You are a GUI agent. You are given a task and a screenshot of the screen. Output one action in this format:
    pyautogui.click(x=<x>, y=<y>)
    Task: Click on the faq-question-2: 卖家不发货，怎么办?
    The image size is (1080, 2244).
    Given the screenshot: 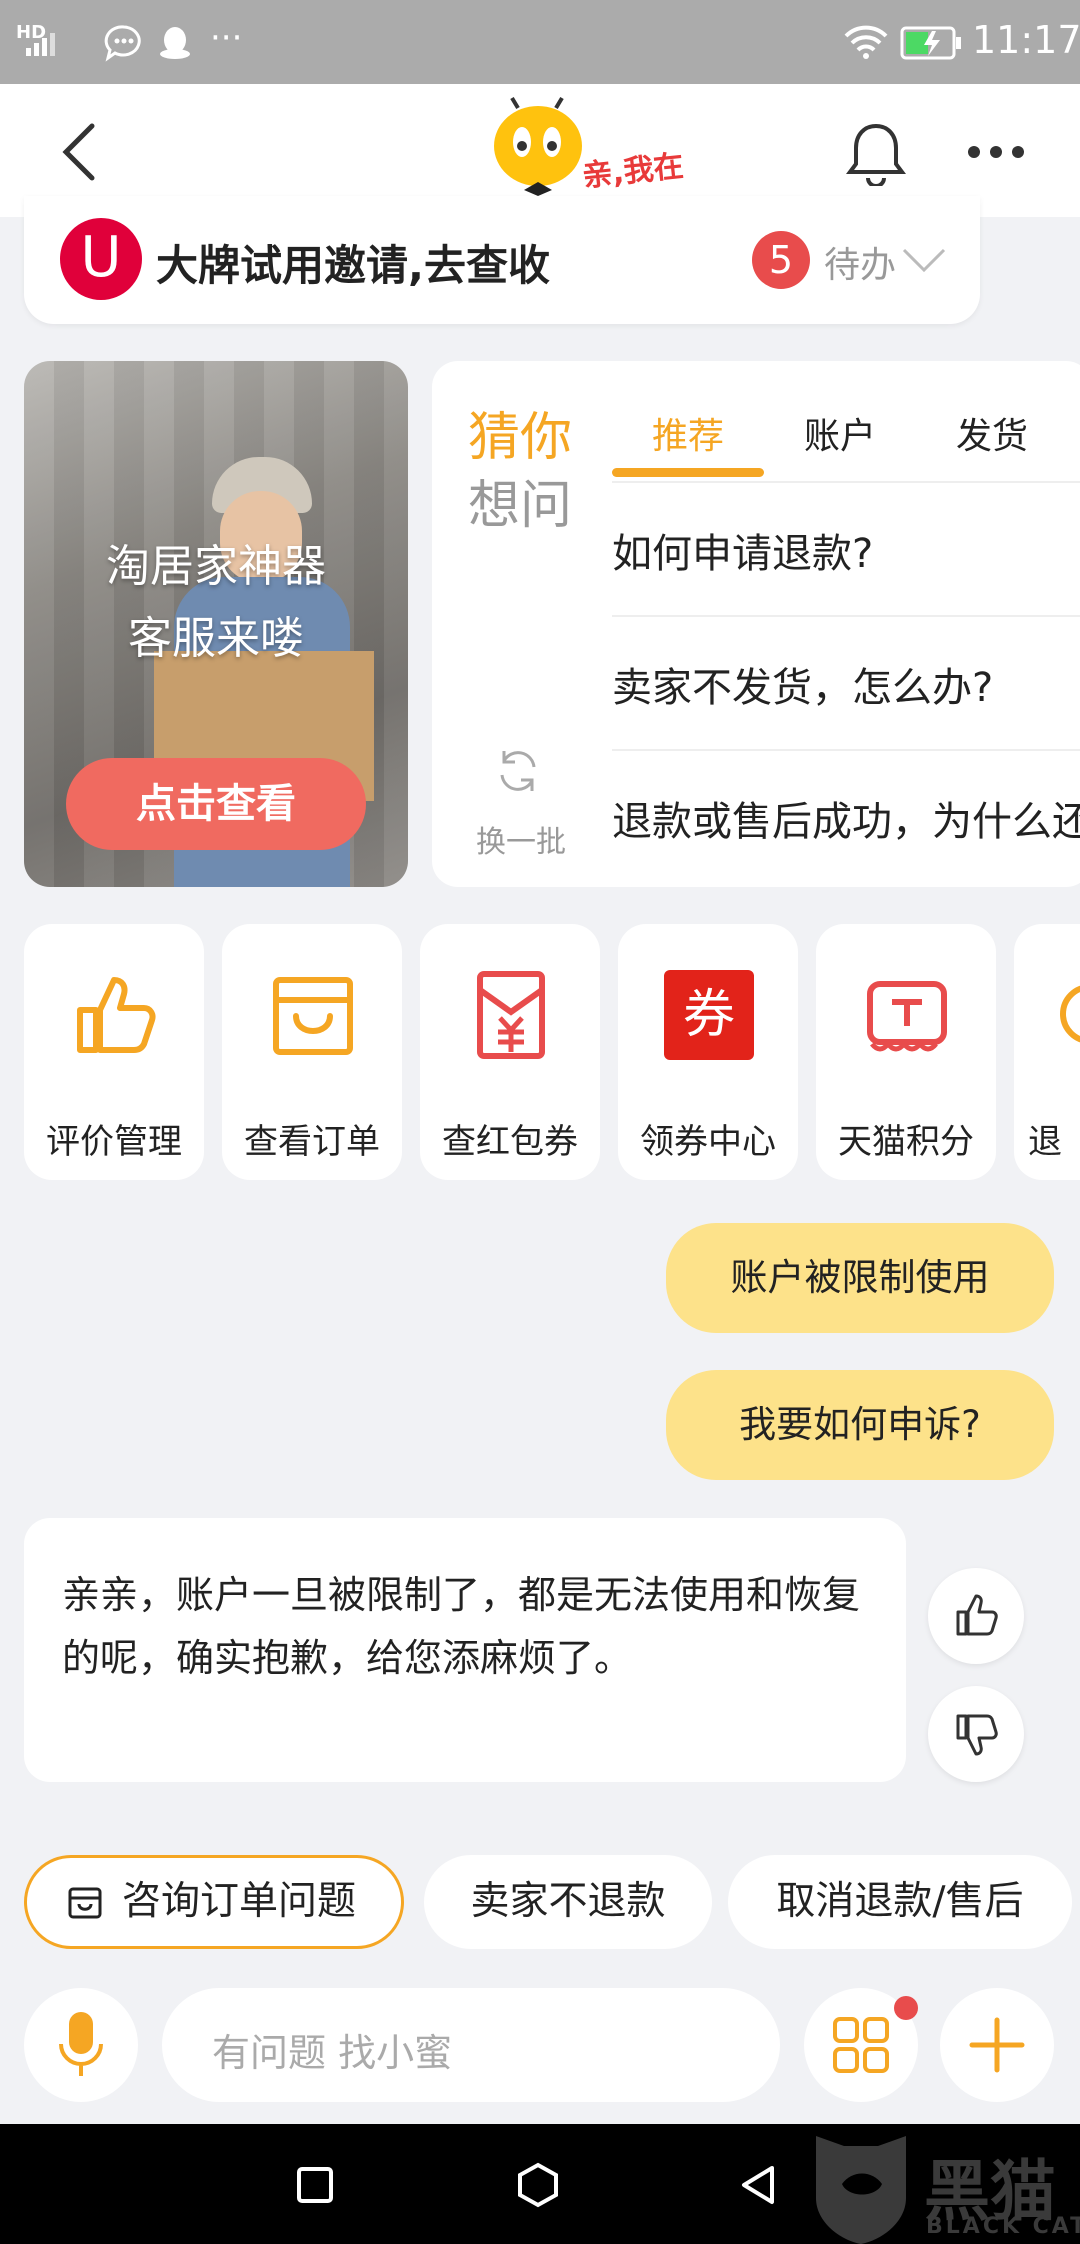 What is the action you would take?
    pyautogui.click(x=802, y=684)
    